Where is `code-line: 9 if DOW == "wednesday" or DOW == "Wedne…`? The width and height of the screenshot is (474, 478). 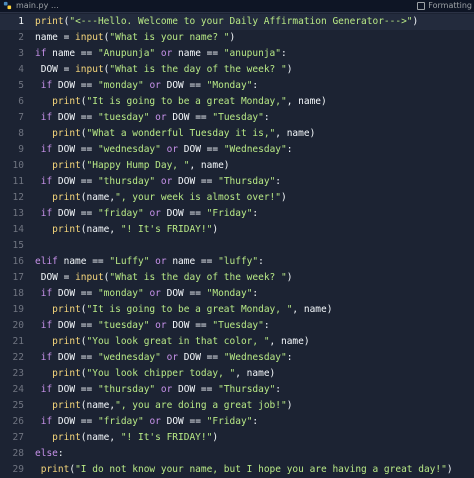
code-line: 9 if DOW == "wednesday" or DOW == "Wedne… is located at coordinates (237, 150).